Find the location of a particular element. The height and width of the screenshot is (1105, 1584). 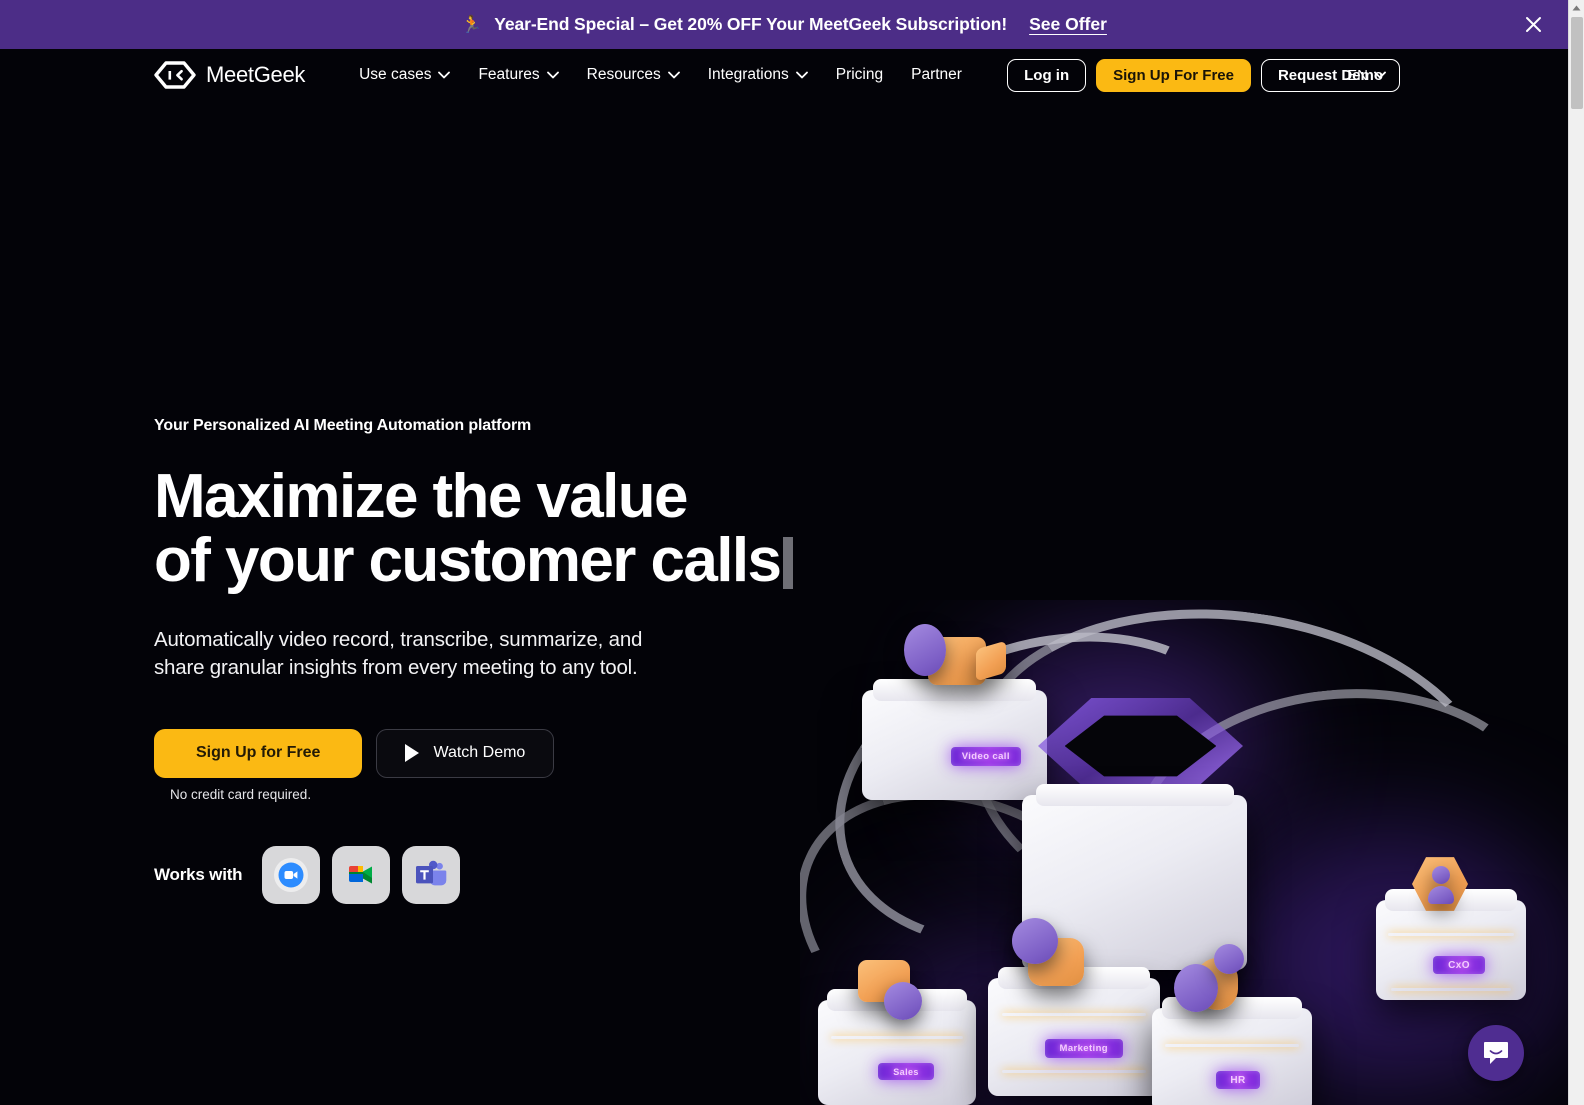

illustration-block-hr: HR is located at coordinates (1232, 1051).